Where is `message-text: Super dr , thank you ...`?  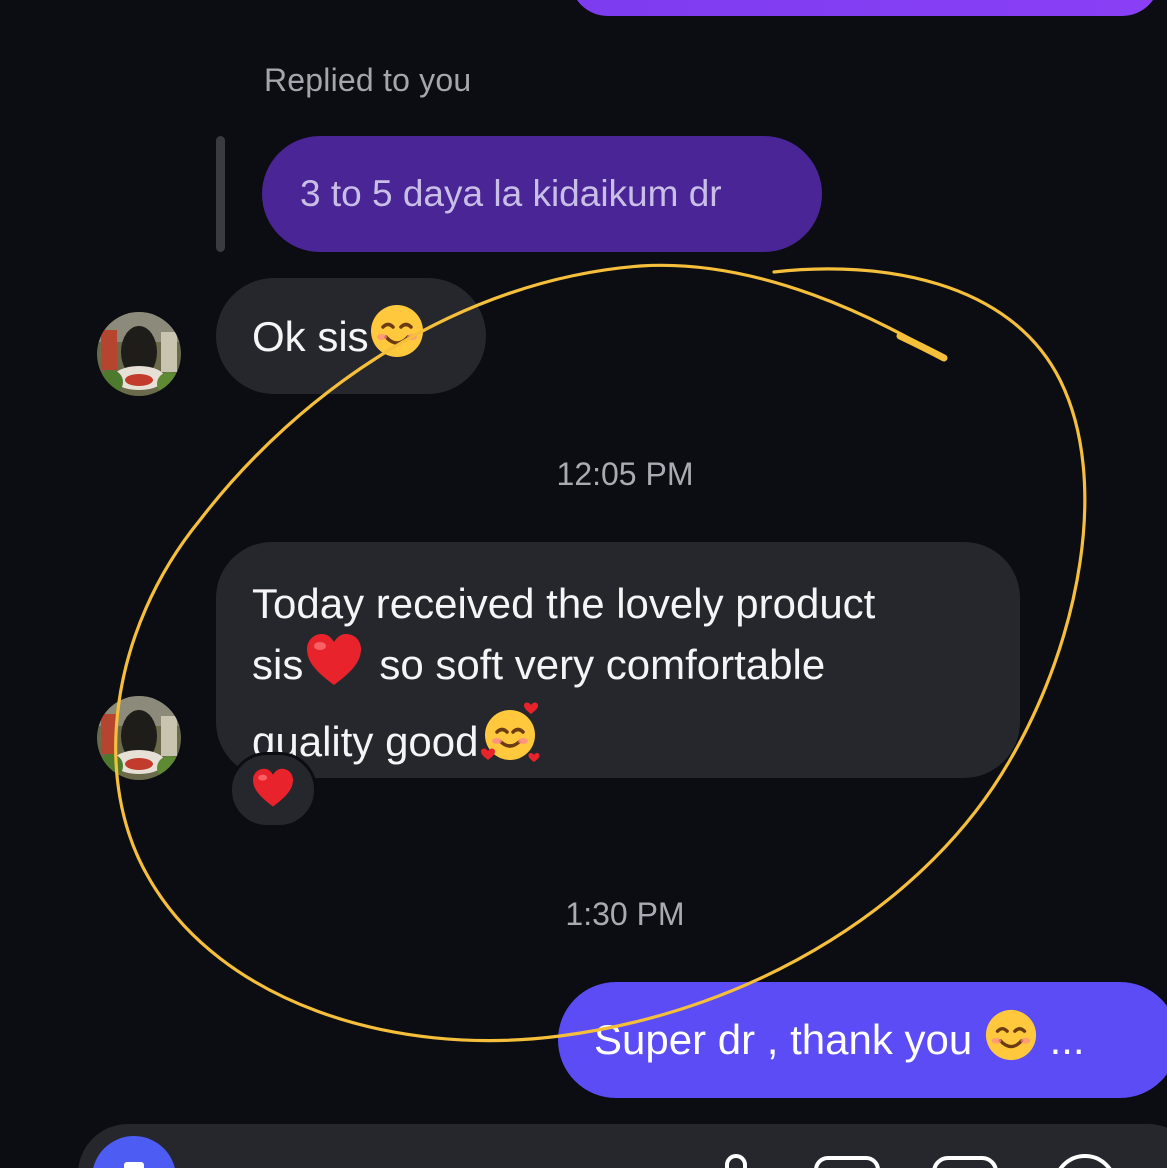
message-text: Super dr , thank you ... is located at coordinates (839, 1040).